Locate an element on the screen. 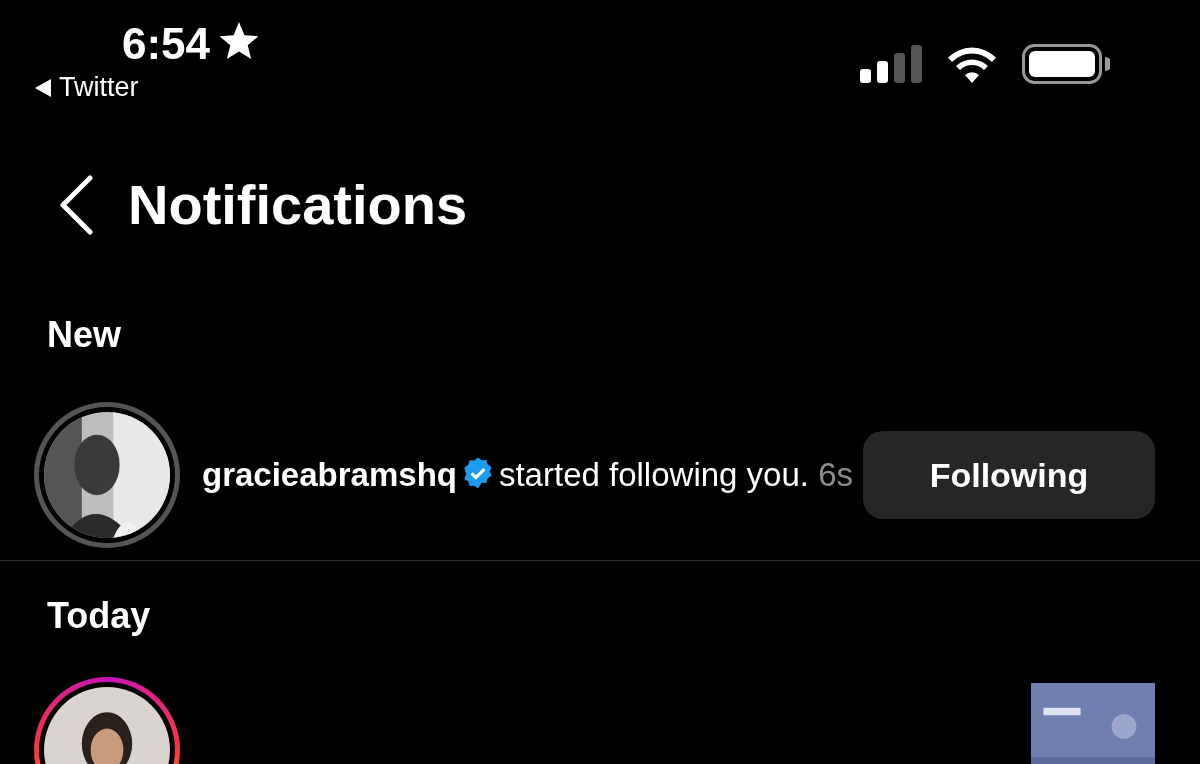 Image resolution: width=1200 pixels, height=764 pixels. star-icon is located at coordinates (239, 42).